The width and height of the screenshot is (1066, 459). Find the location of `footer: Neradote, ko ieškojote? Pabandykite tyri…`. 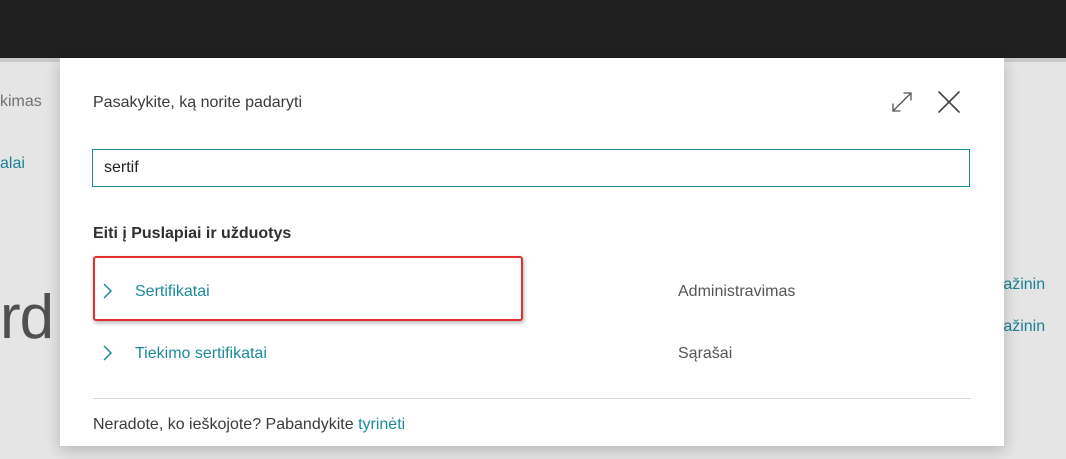

footer: Neradote, ko ieškojote? Pabandykite tyri… is located at coordinates (249, 425).